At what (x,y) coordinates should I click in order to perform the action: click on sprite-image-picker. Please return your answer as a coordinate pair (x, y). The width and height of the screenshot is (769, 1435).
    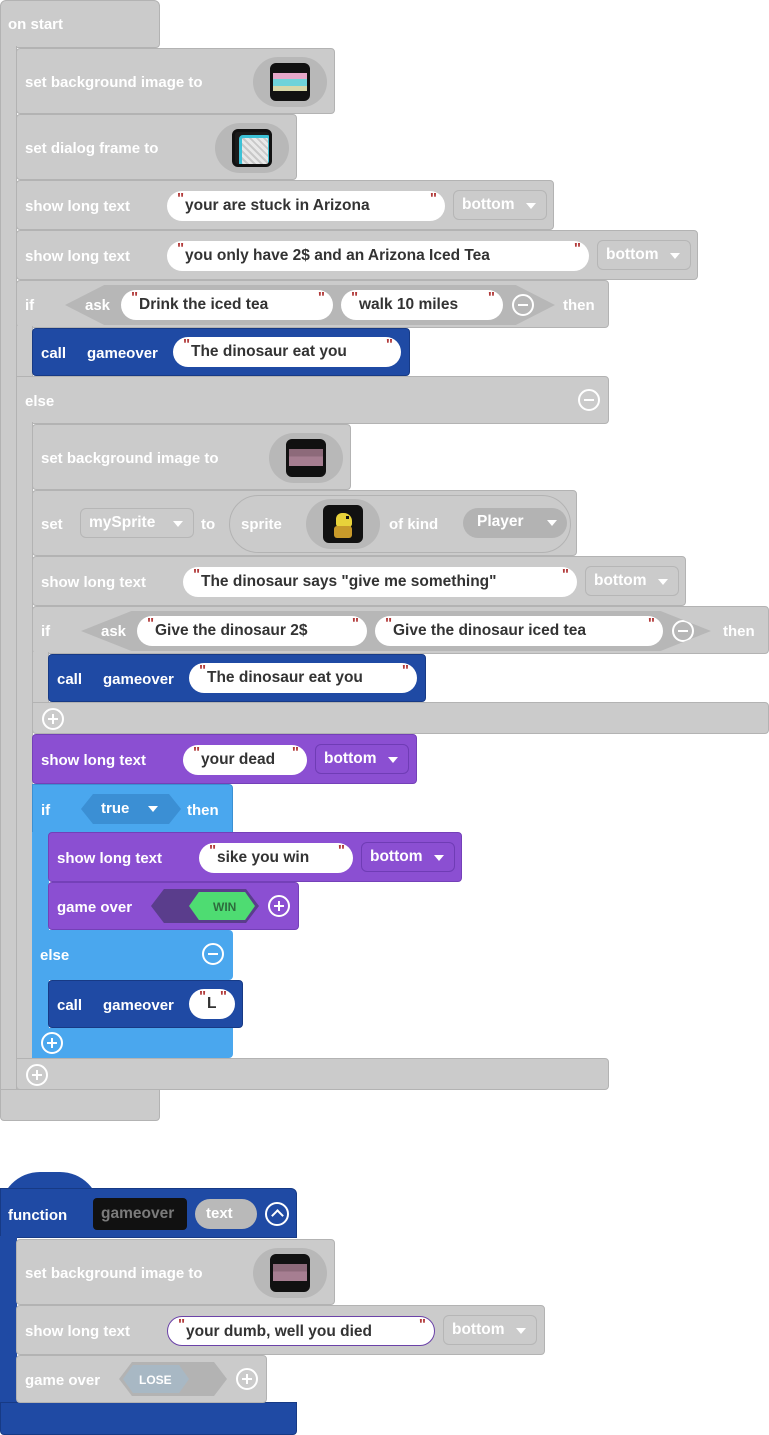
    Looking at the image, I should click on (343, 524).